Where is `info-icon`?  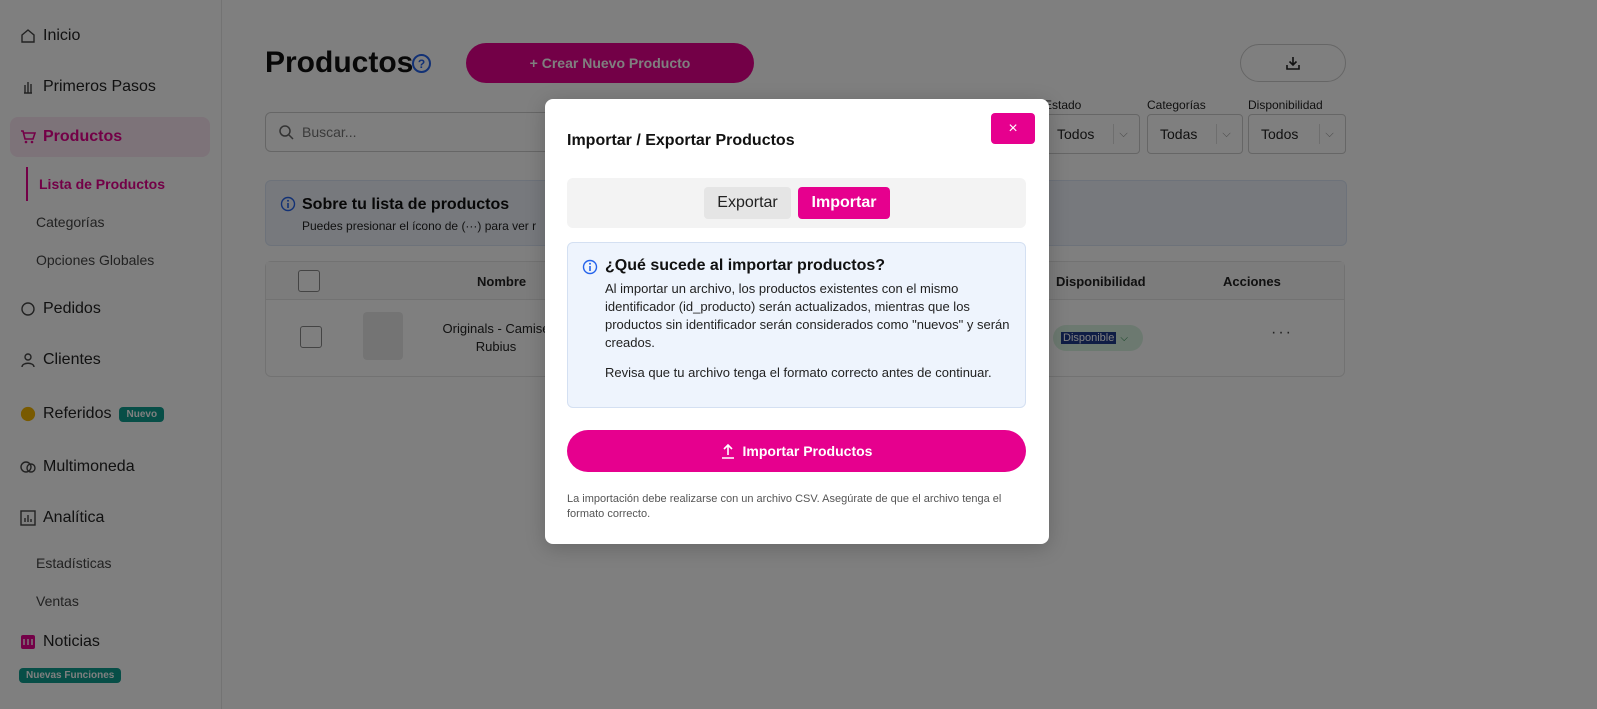 info-icon is located at coordinates (590, 267).